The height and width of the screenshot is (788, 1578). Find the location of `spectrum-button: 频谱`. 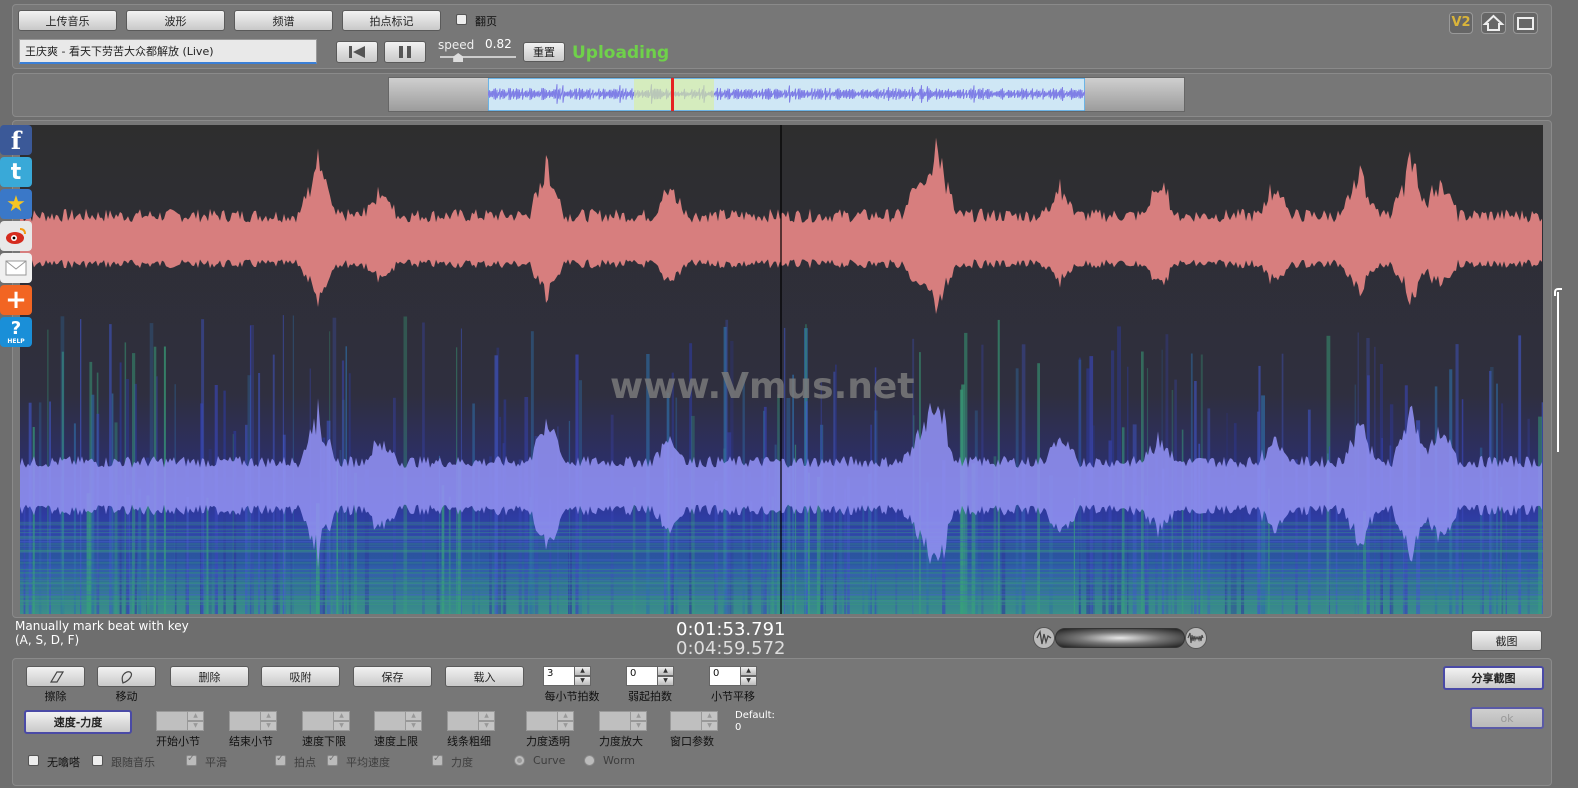

spectrum-button: 频谱 is located at coordinates (283, 20).